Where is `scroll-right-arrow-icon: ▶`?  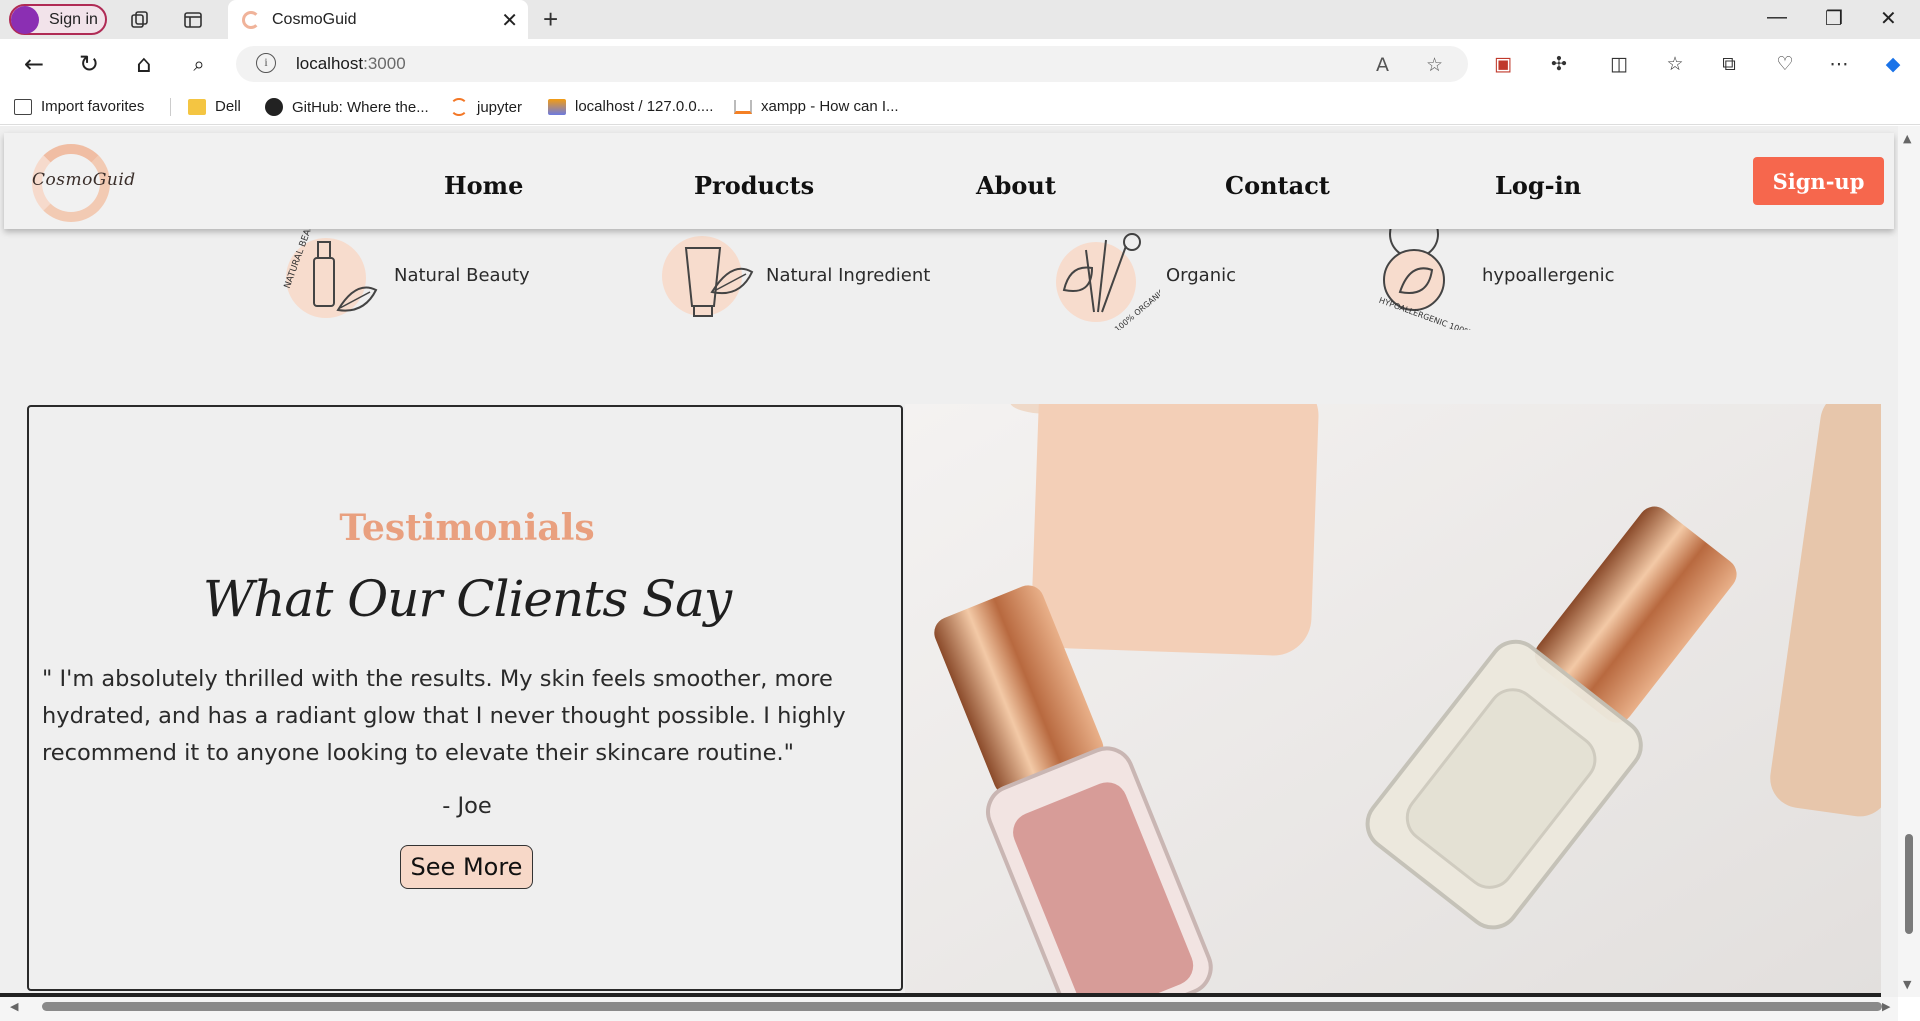
scroll-right-arrow-icon: ▶ is located at coordinates (1886, 1006).